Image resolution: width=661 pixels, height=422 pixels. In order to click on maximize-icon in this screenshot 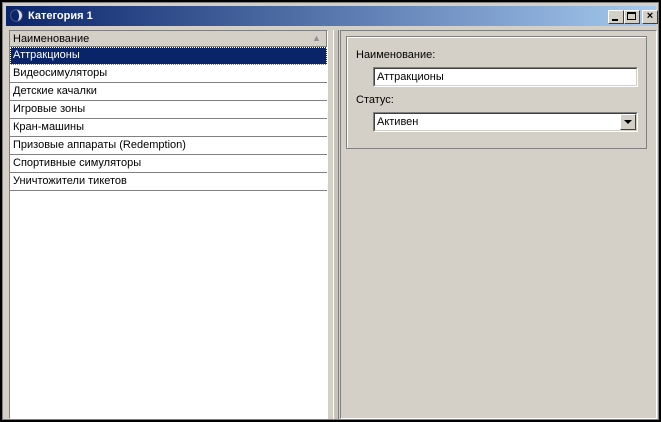, I will do `click(631, 16)`.